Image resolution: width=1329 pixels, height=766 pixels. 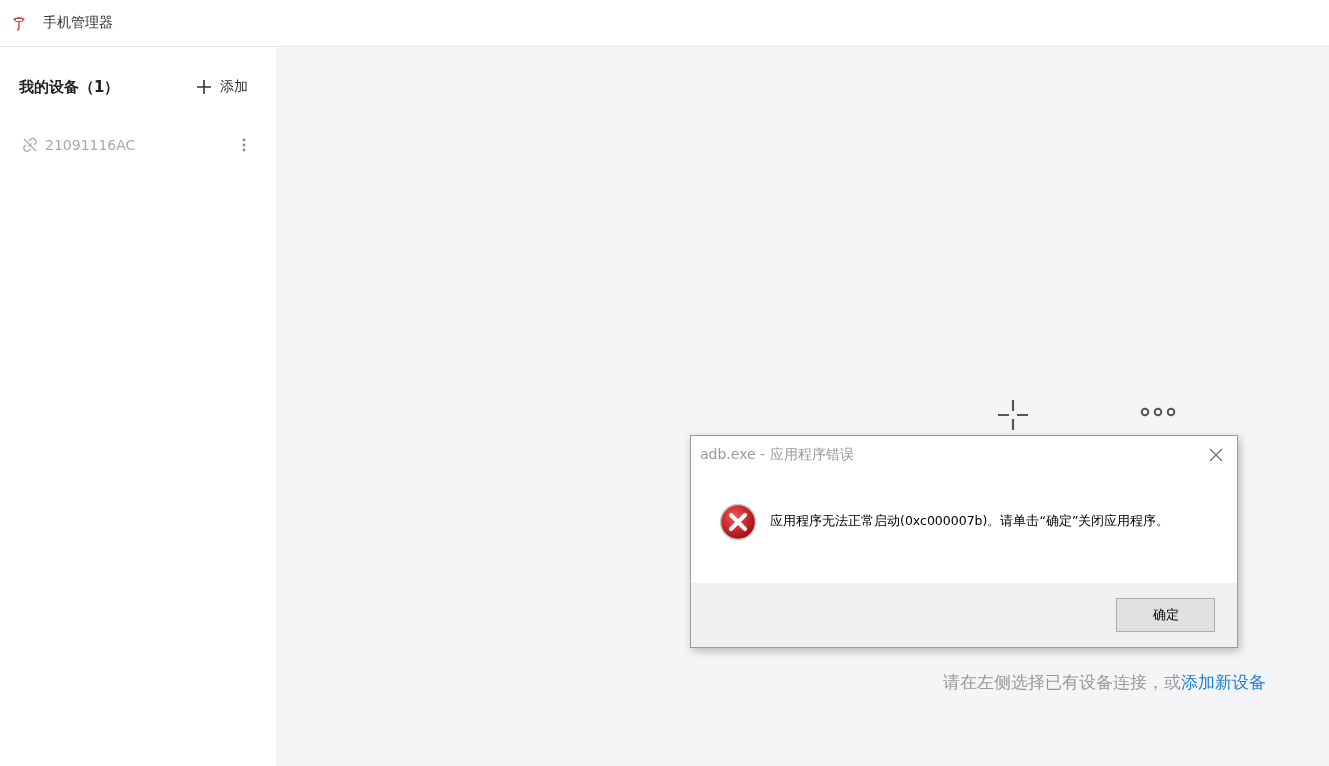 I want to click on plus-icon, so click(x=204, y=87).